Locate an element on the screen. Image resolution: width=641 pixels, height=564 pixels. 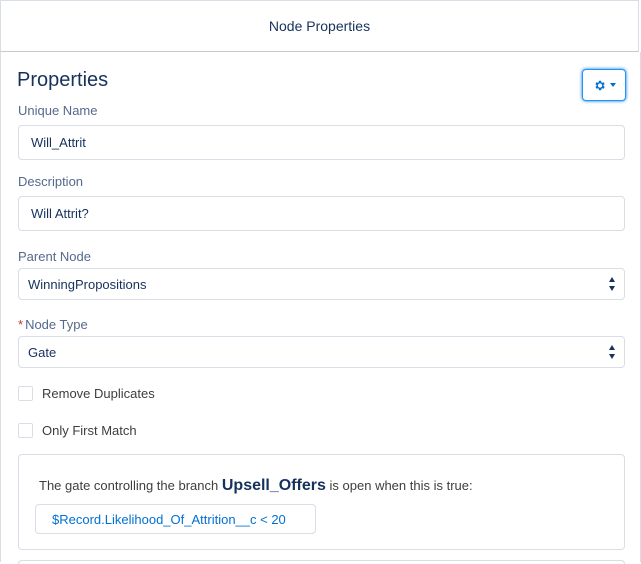
section-title: Properties is located at coordinates (63, 80).